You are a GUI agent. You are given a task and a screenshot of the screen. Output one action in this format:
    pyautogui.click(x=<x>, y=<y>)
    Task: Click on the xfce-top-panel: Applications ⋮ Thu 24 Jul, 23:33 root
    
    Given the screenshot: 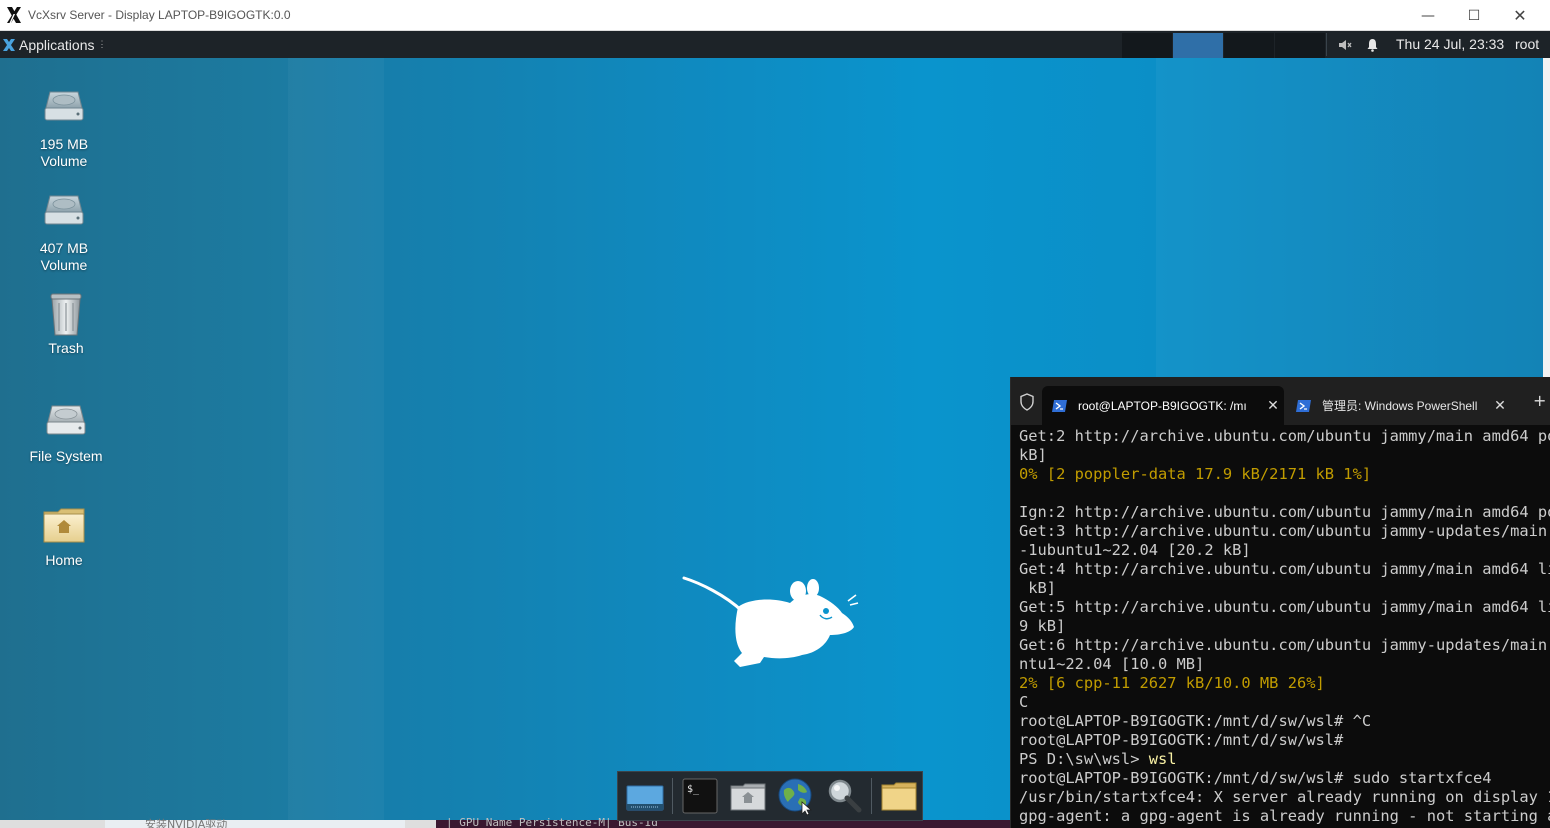 What is the action you would take?
    pyautogui.click(x=775, y=44)
    